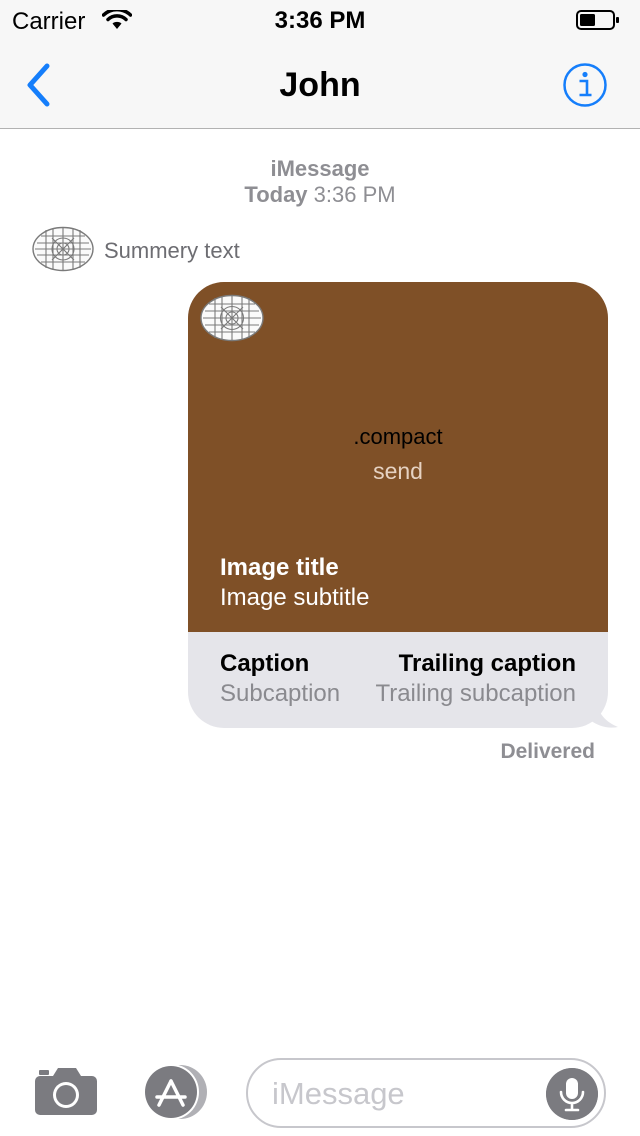  I want to click on timestamp: Today 3:36 PM, so click(320, 195).